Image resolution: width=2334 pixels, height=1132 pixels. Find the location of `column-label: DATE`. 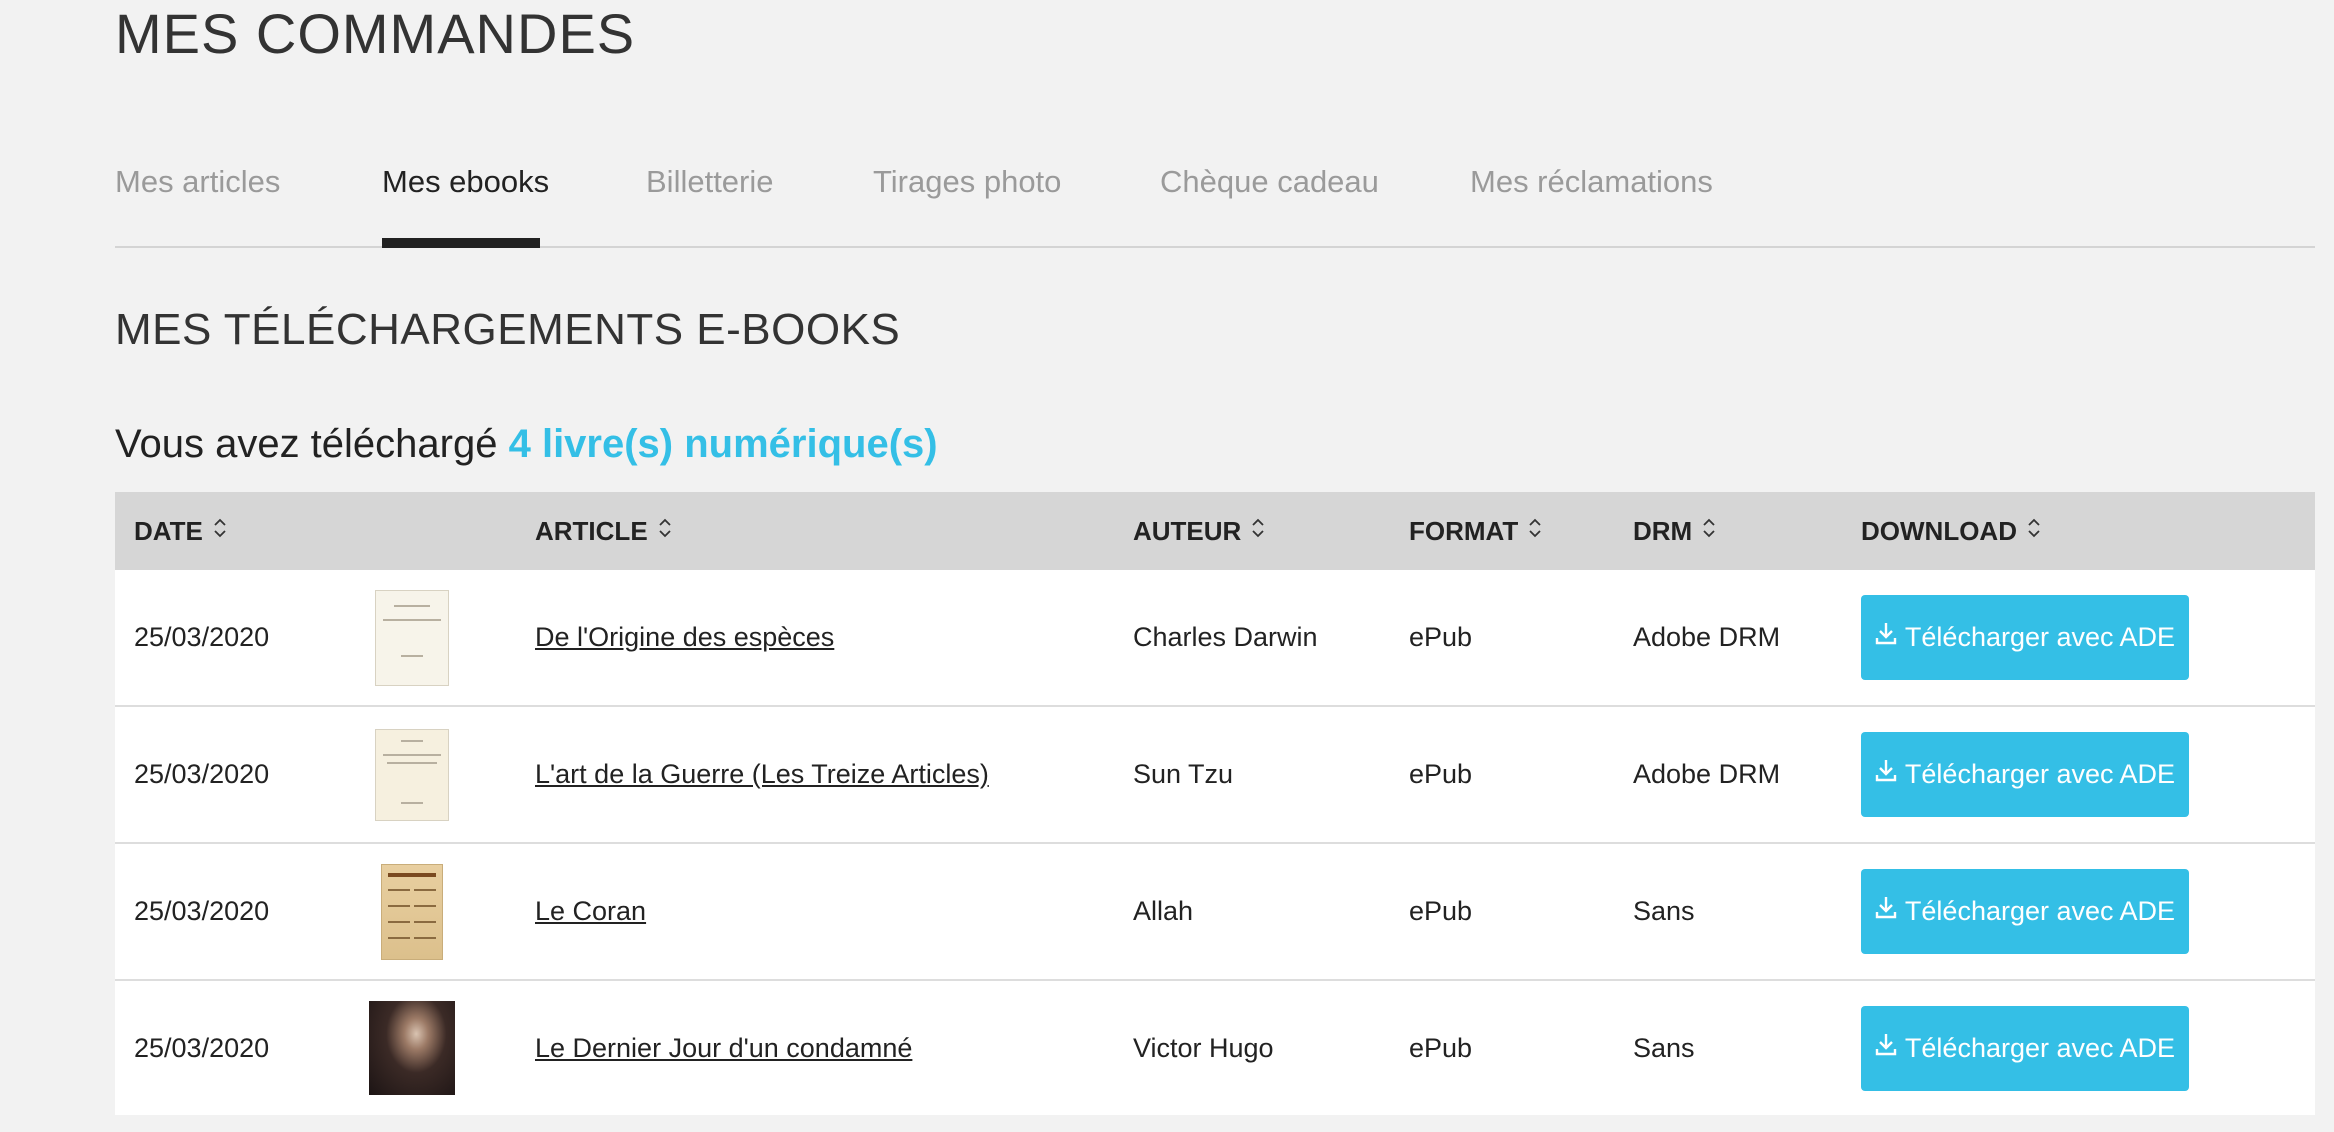

column-label: DATE is located at coordinates (168, 531).